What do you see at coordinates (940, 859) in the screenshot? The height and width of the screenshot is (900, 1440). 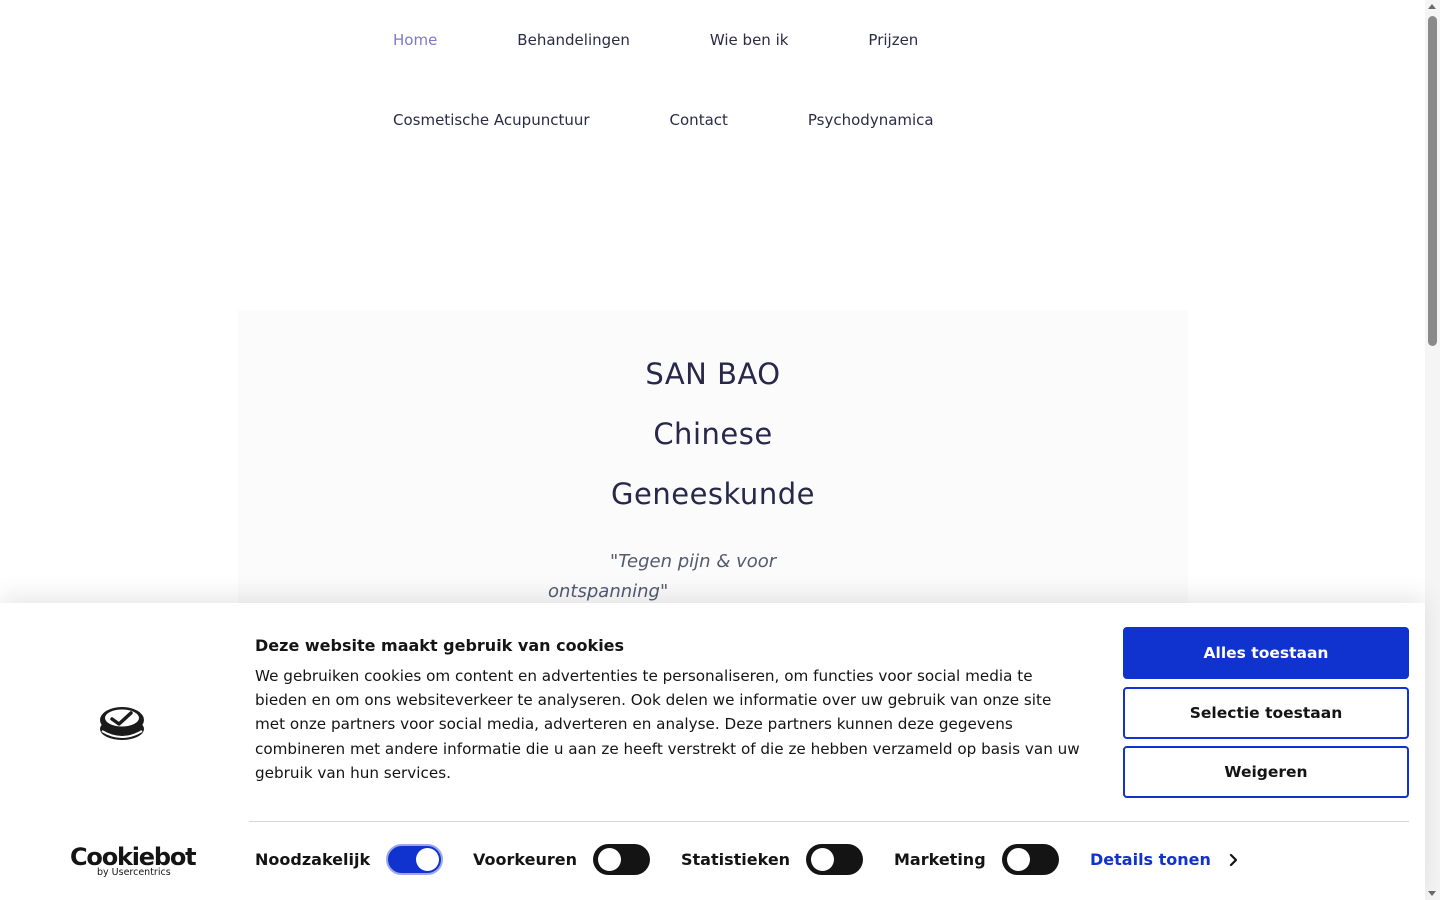 I see `toggle-label-marketing: Marketing` at bounding box center [940, 859].